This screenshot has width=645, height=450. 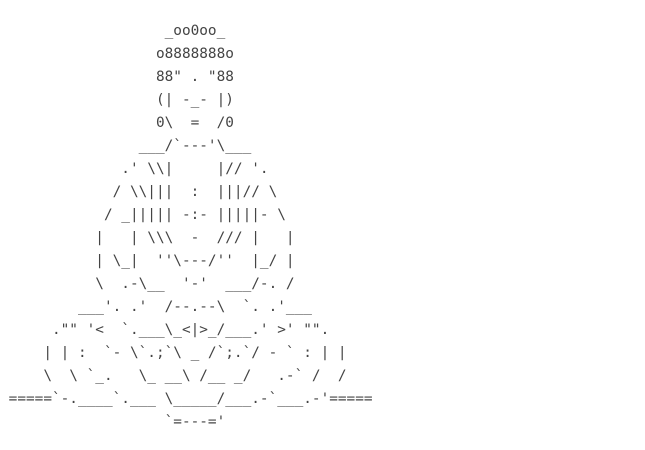 What do you see at coordinates (147, 284) in the screenshot?
I see `ascii-line-12: \ .-\__ '-' ___/-. /` at bounding box center [147, 284].